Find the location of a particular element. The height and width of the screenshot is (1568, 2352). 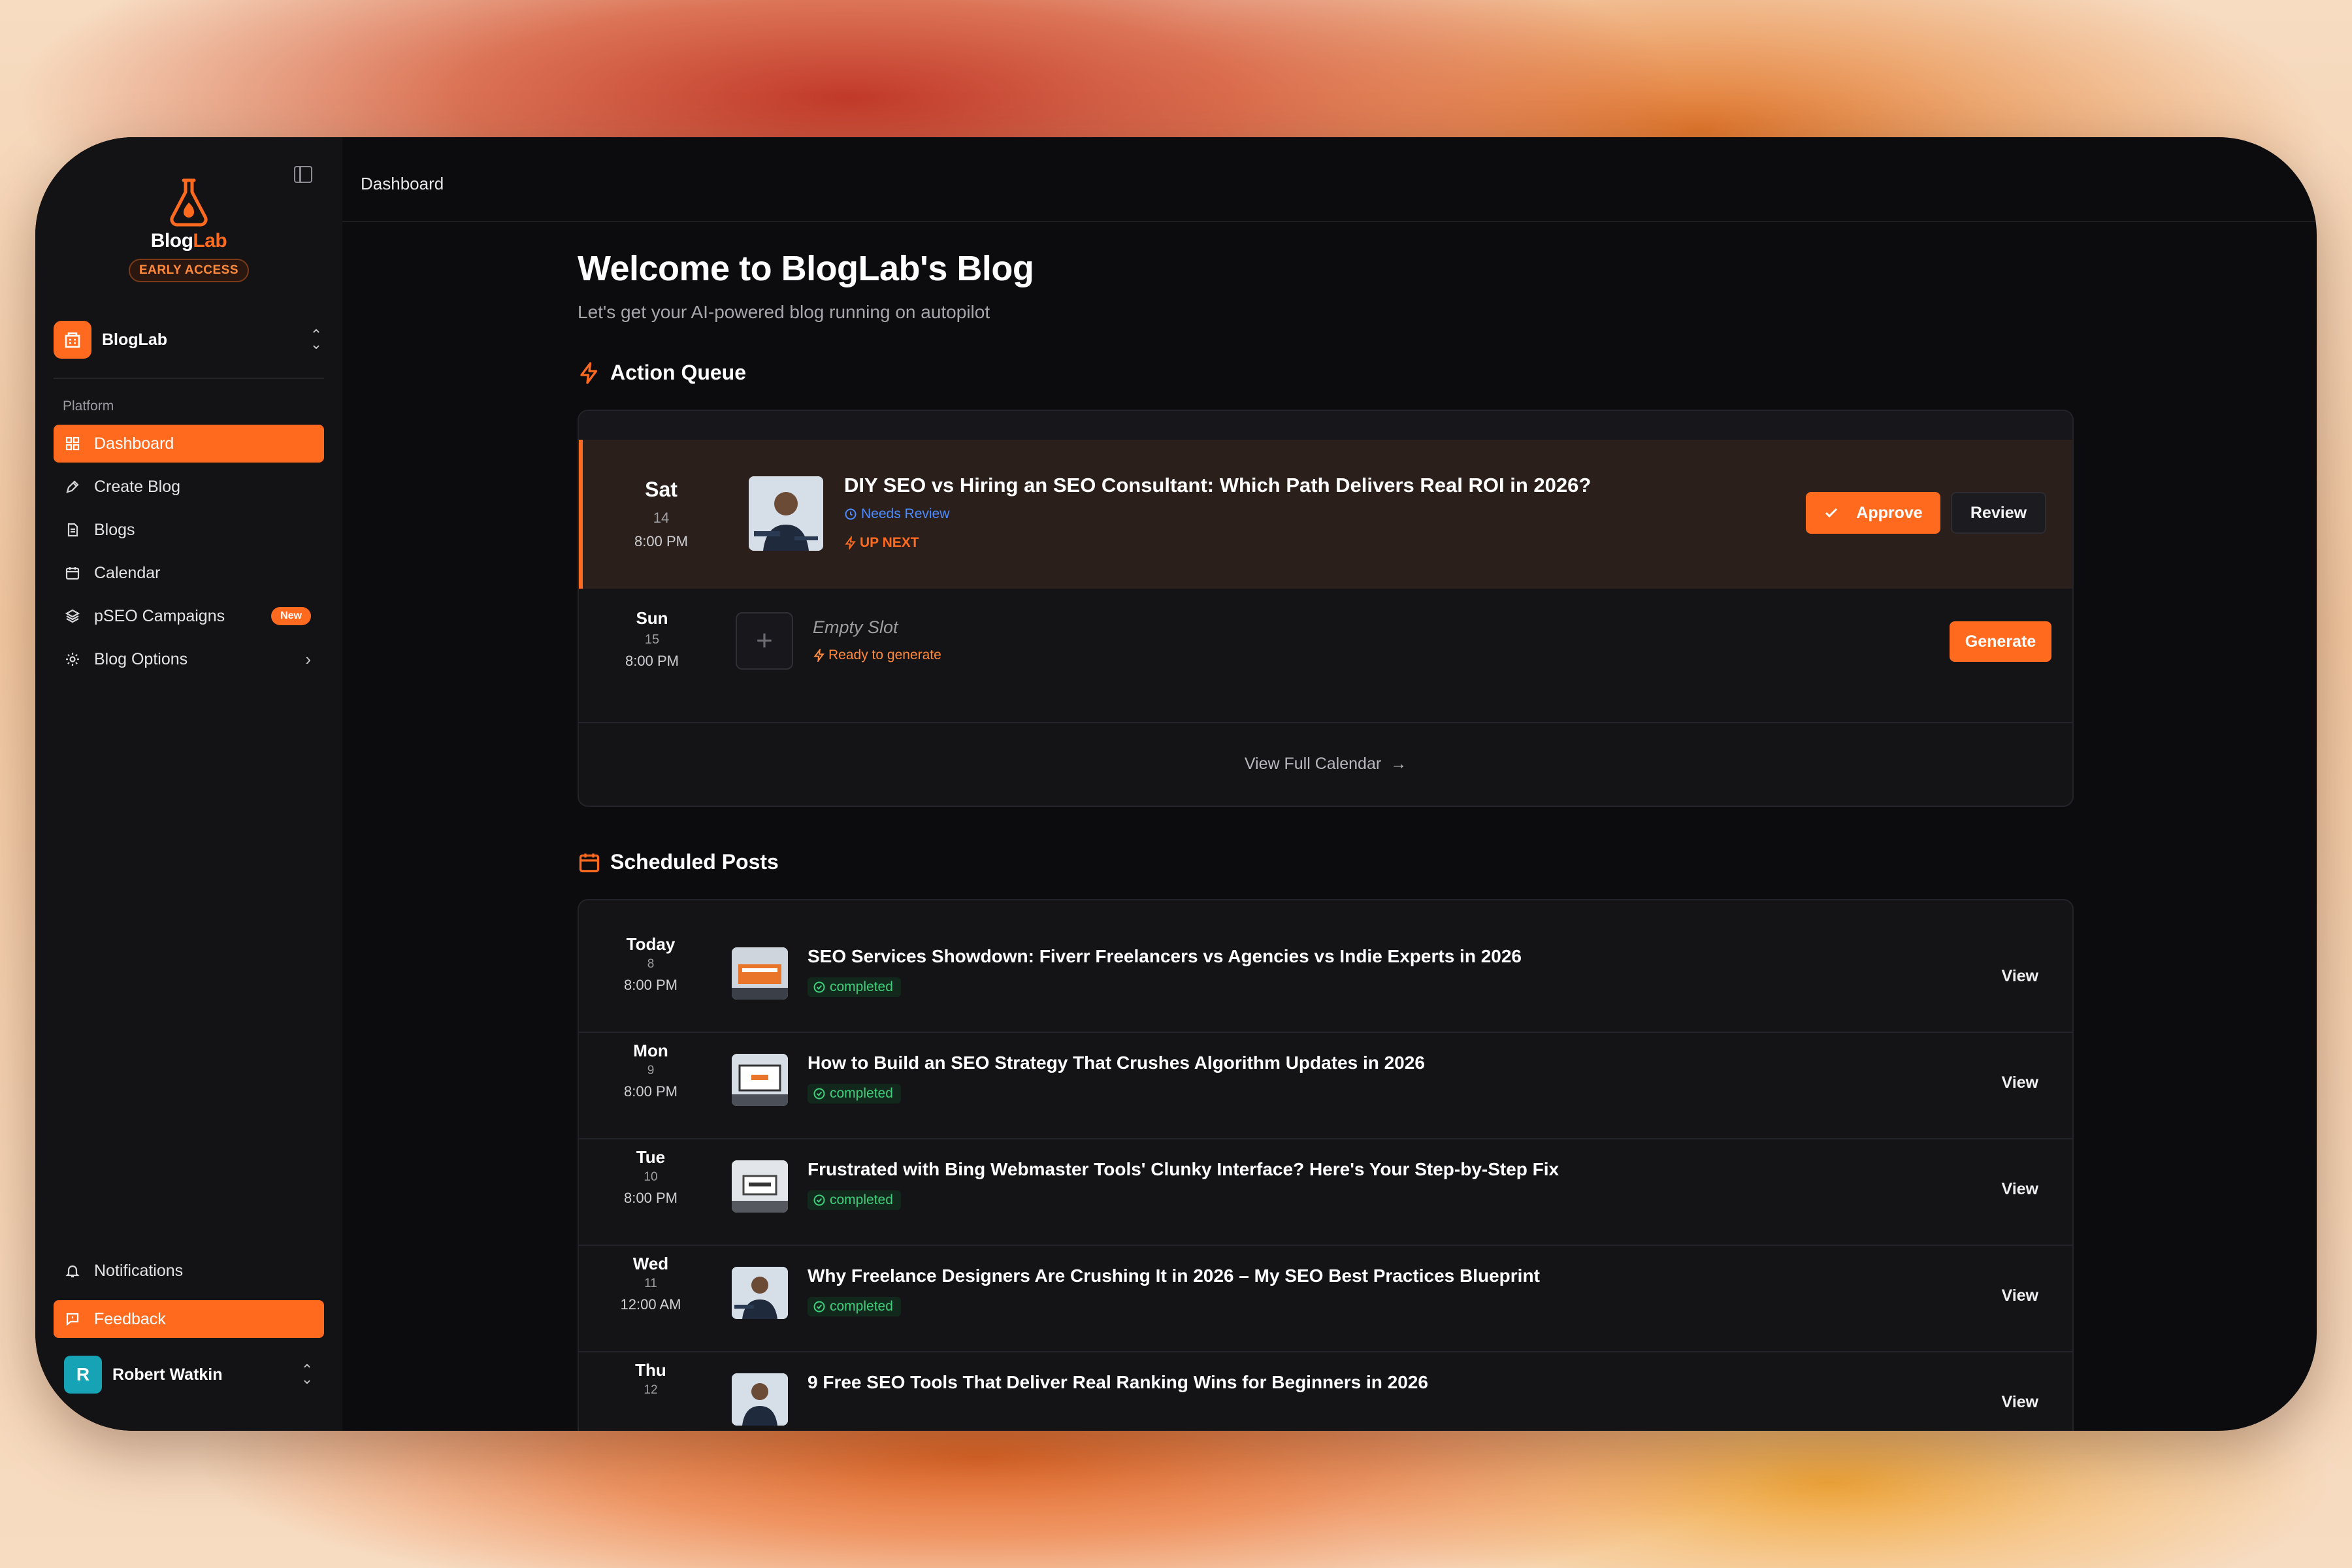

arrow-right-icon: → is located at coordinates (1398, 763).